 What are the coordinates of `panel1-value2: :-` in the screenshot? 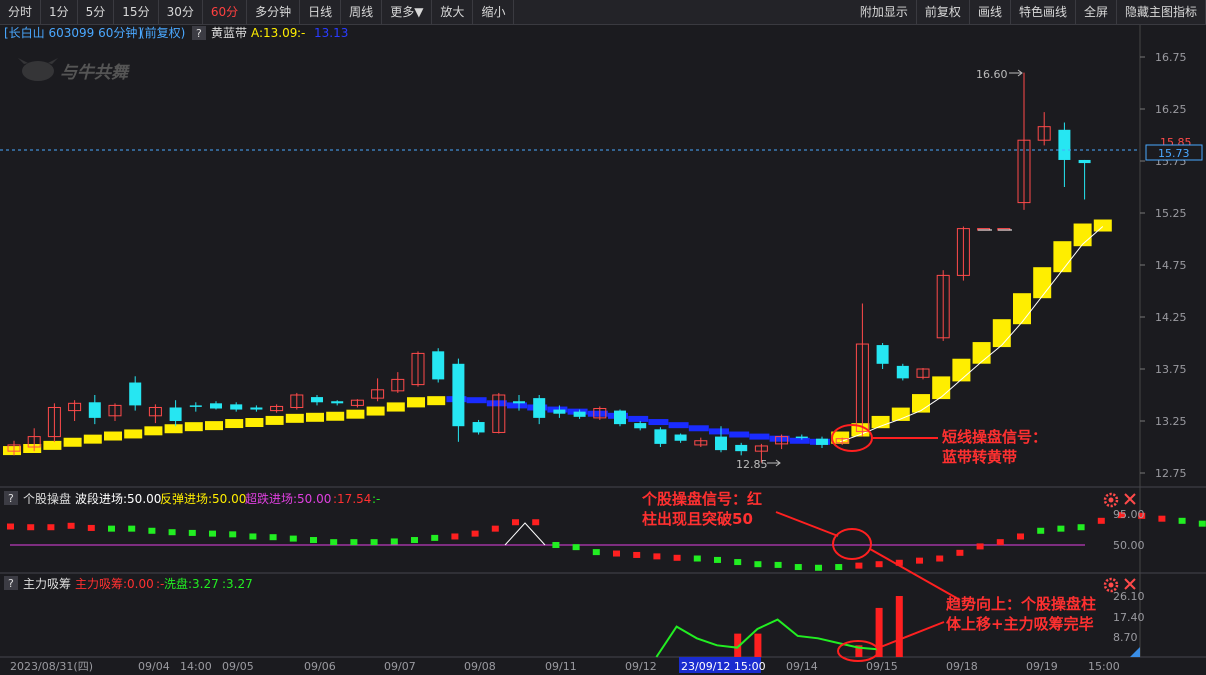 It's located at (376, 499).